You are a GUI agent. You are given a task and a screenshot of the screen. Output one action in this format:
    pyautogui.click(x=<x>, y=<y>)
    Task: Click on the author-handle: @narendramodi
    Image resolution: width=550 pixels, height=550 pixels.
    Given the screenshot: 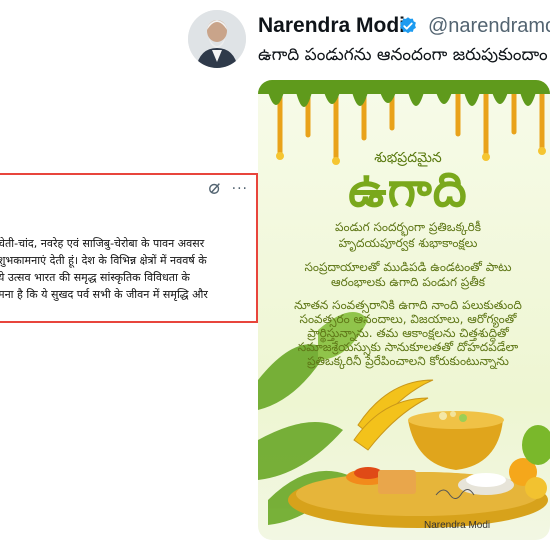 What is the action you would take?
    pyautogui.click(x=489, y=26)
    